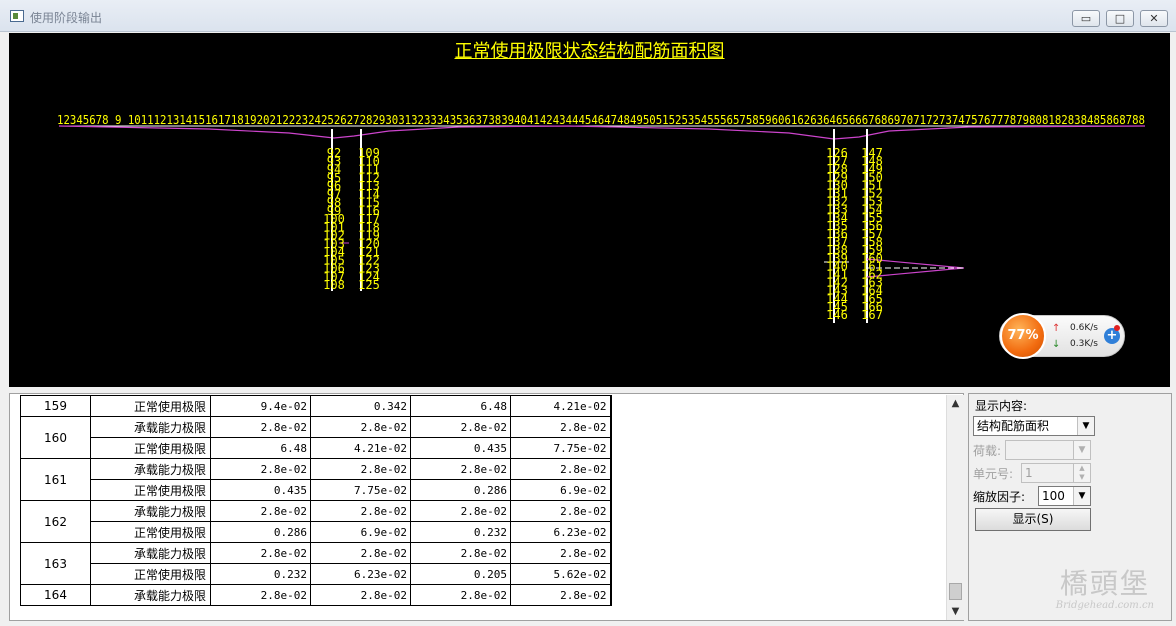  Describe the element at coordinates (1084, 344) in the screenshot. I see `download-speed: 0.3K/s` at that location.